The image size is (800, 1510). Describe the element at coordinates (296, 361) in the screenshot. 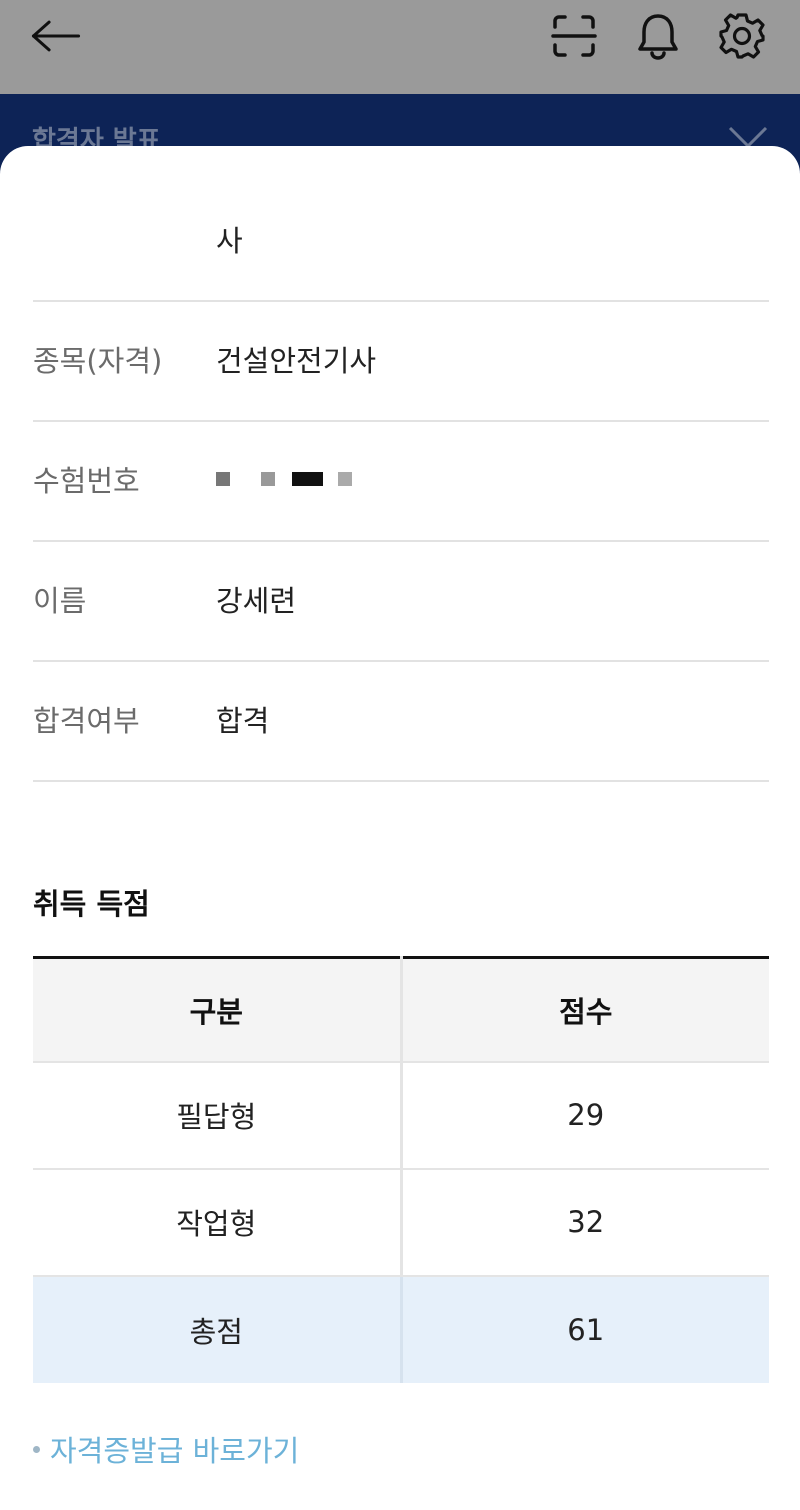

I see `item-value: 건설안전기사` at that location.